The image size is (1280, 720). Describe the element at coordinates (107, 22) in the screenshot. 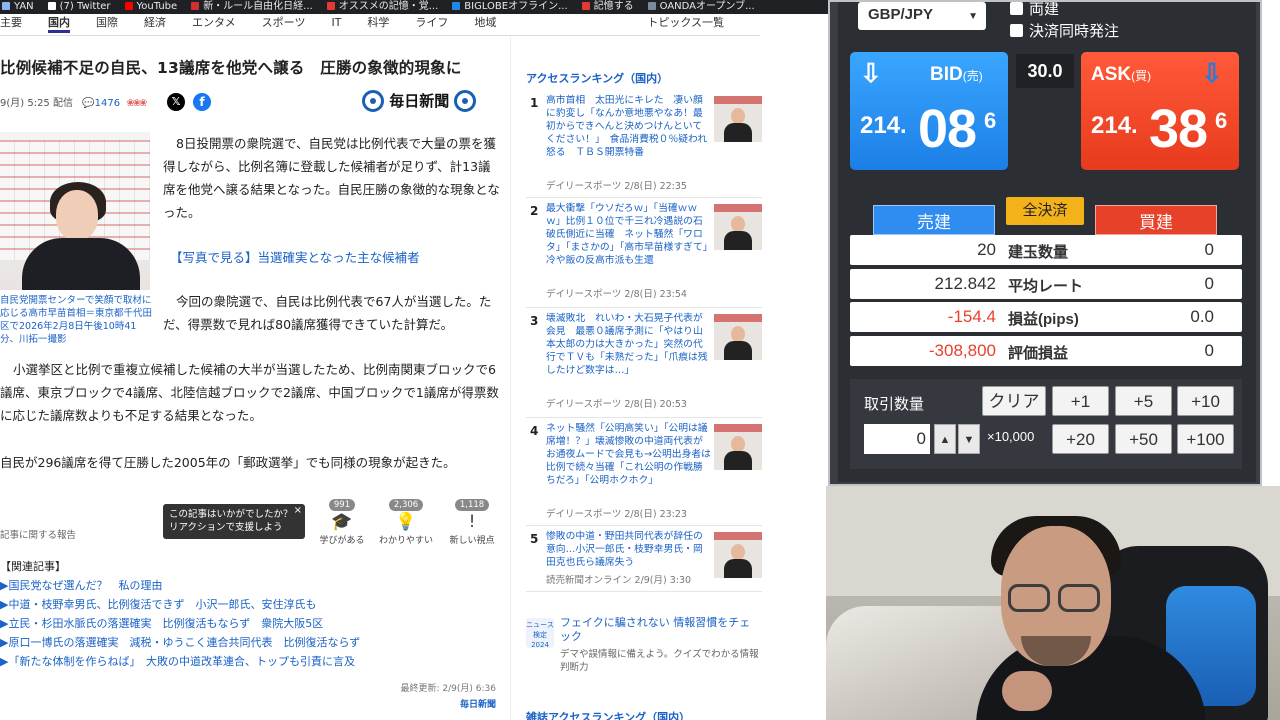

I see `tab-category: 国際` at that location.